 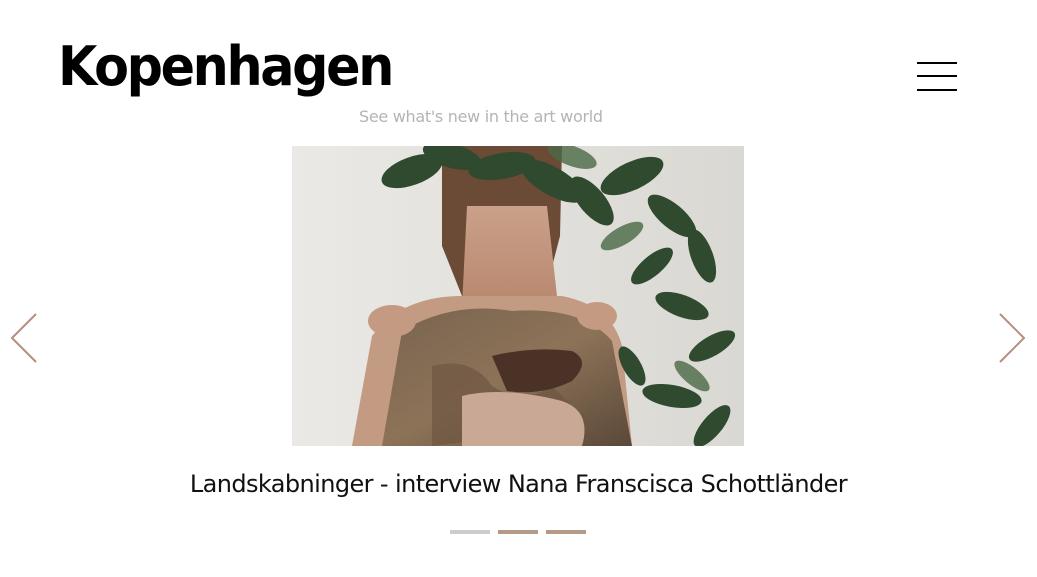 What do you see at coordinates (1012, 338) in the screenshot?
I see `chevron-right-icon` at bounding box center [1012, 338].